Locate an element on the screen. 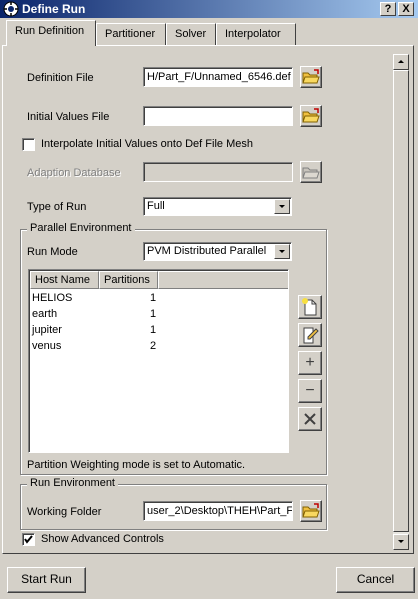  browse-definition-button is located at coordinates (311, 77).